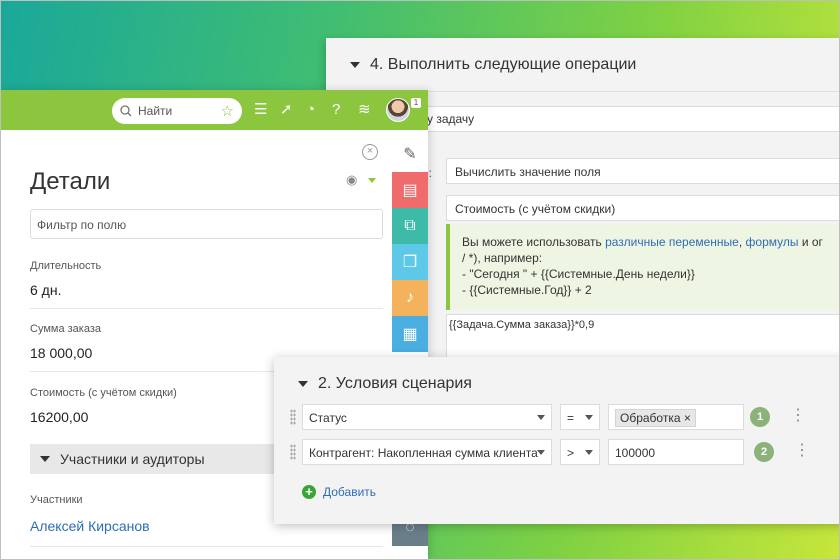  I want to click on search-placeholder: Найти, so click(155, 111).